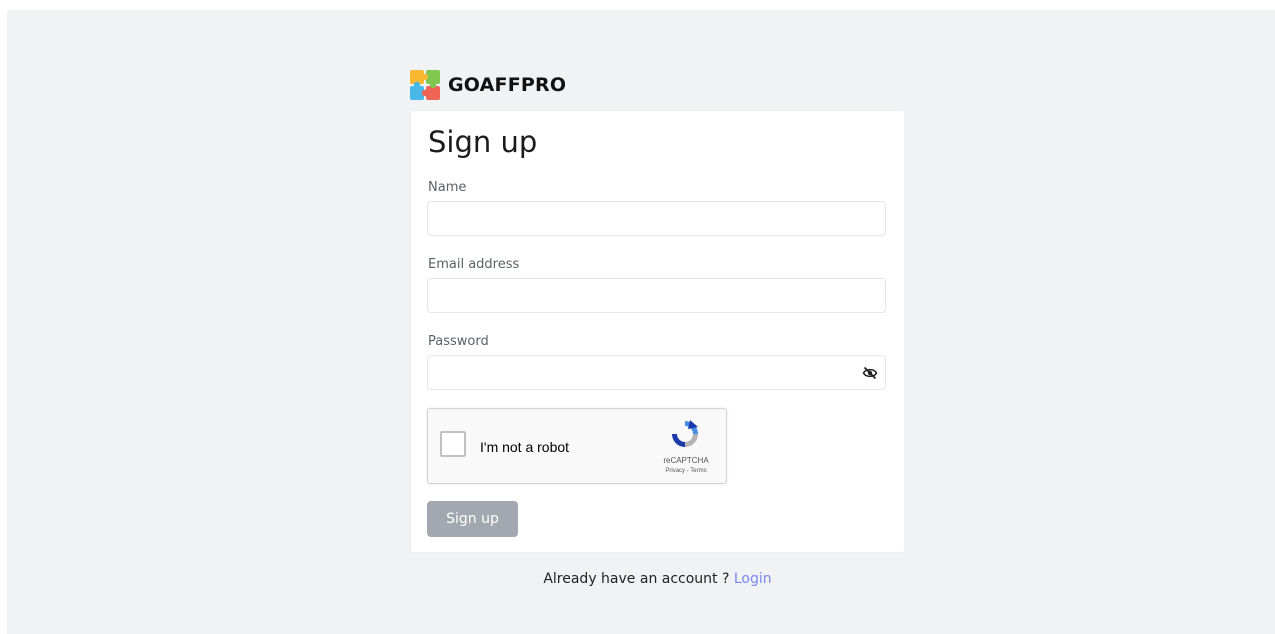 The image size is (1275, 634). What do you see at coordinates (686, 460) in the screenshot?
I see `recaptcha-brand: reCAPTCHA` at bounding box center [686, 460].